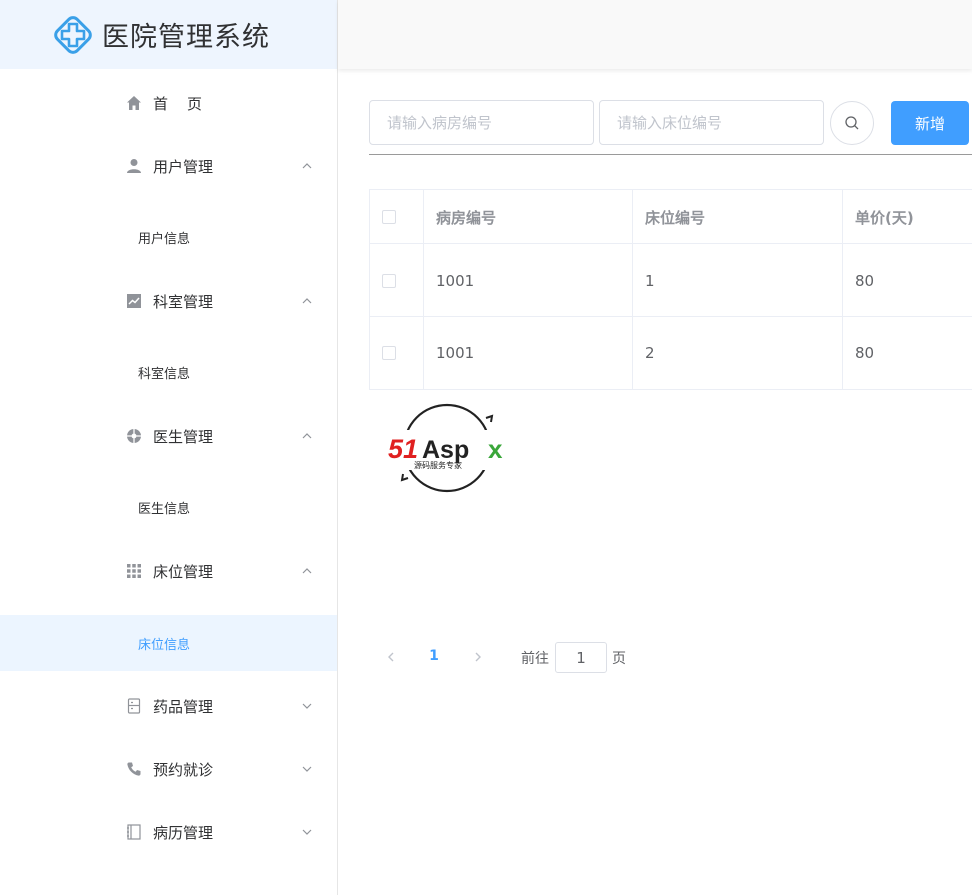 This screenshot has width=972, height=895. Describe the element at coordinates (134, 301) in the screenshot. I see `chart-icon` at that location.